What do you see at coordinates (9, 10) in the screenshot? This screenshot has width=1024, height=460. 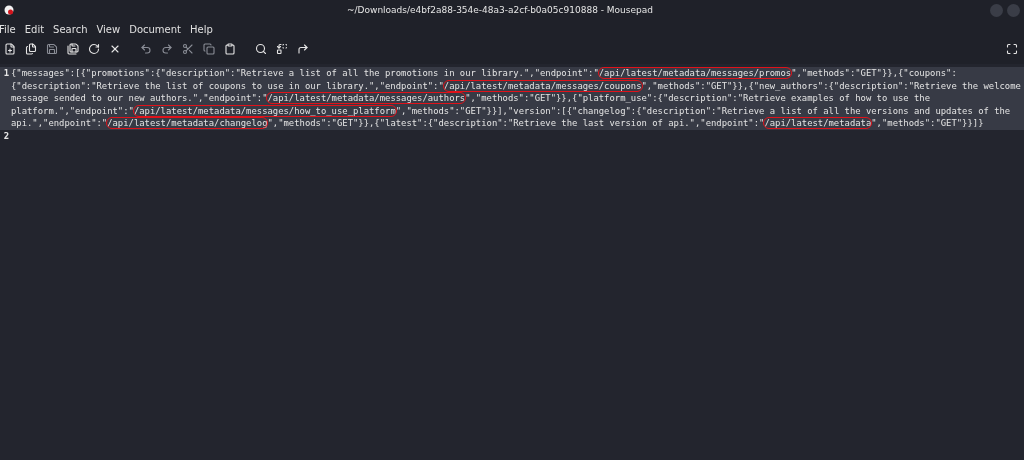 I see `app-icon` at bounding box center [9, 10].